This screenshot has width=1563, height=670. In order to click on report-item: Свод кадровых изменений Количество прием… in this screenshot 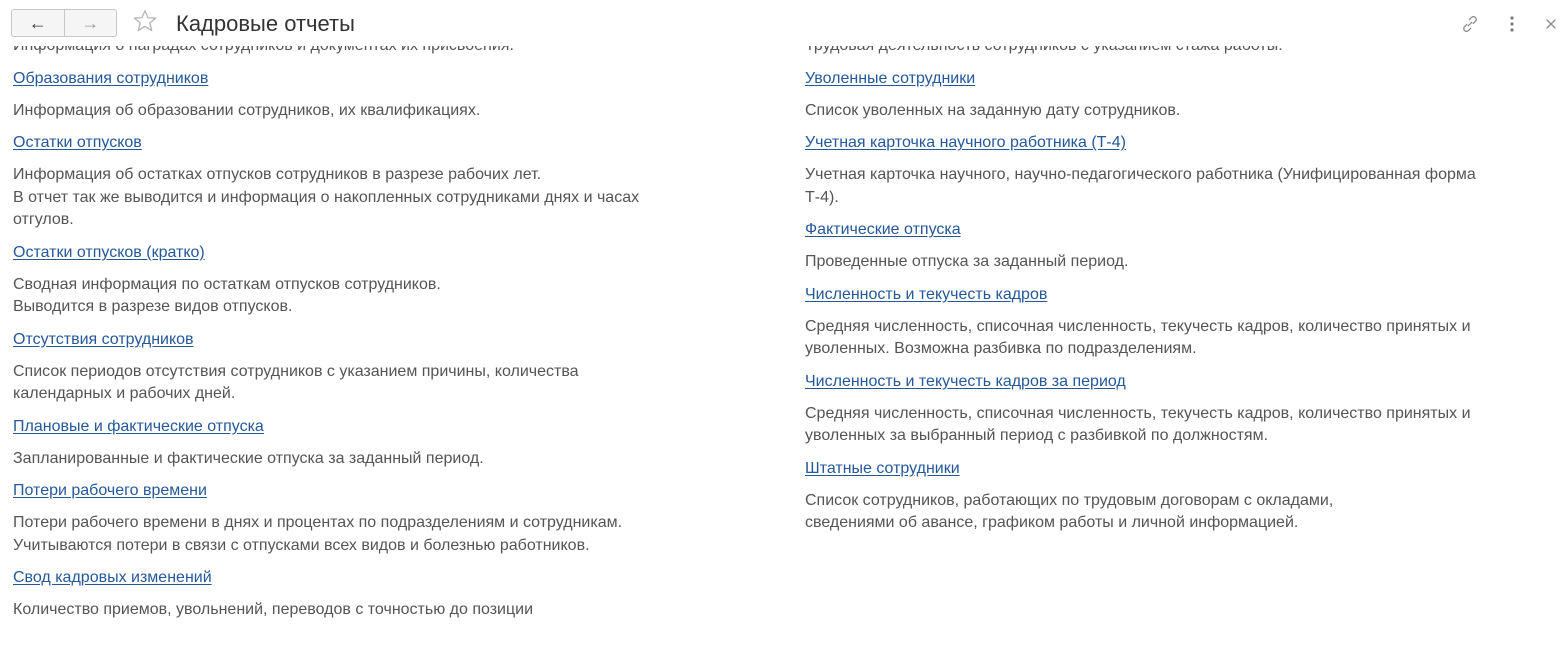, I will do `click(383, 594)`.